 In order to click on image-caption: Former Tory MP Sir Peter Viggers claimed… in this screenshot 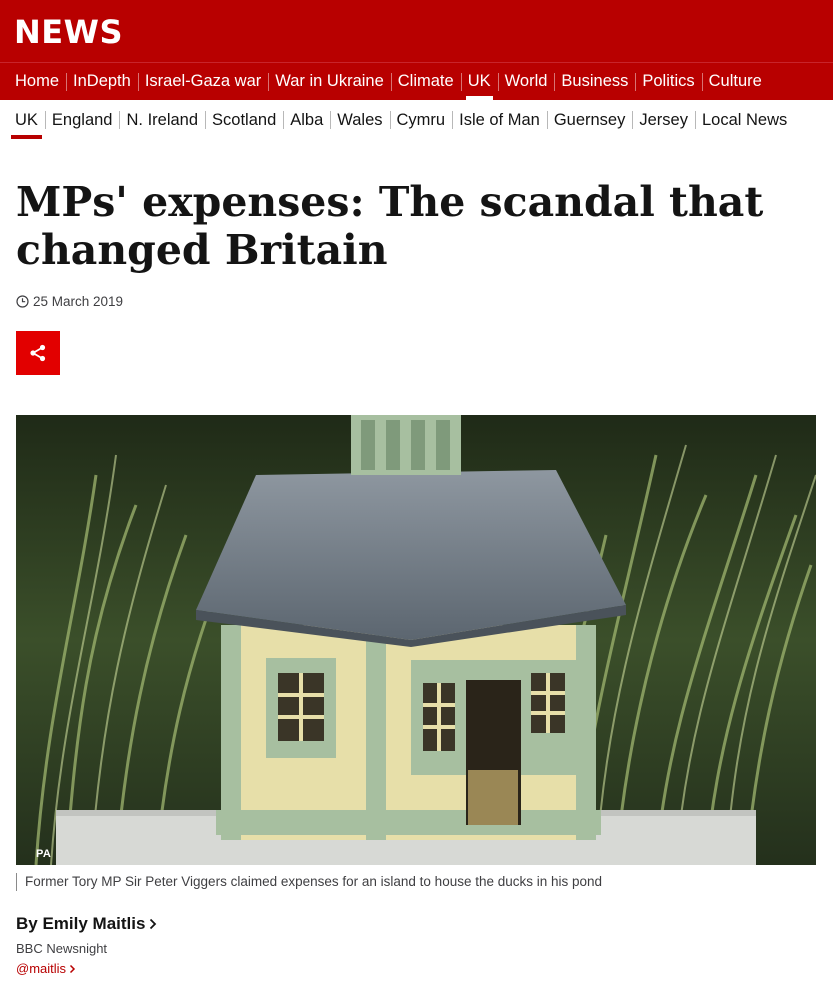, I will do `click(309, 882)`.